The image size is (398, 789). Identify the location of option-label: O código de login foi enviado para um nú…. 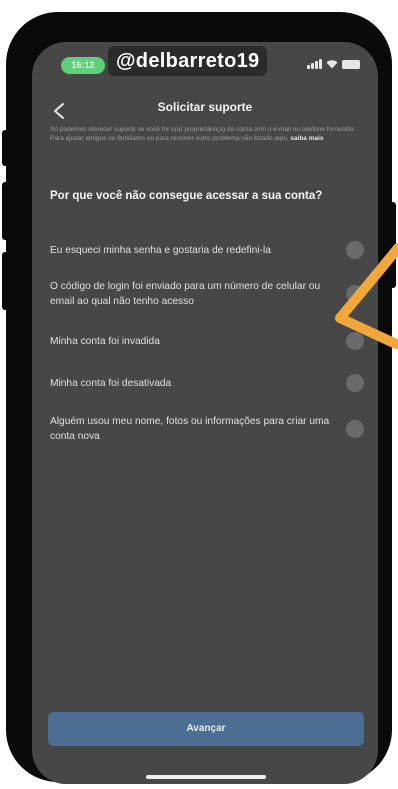
(185, 294).